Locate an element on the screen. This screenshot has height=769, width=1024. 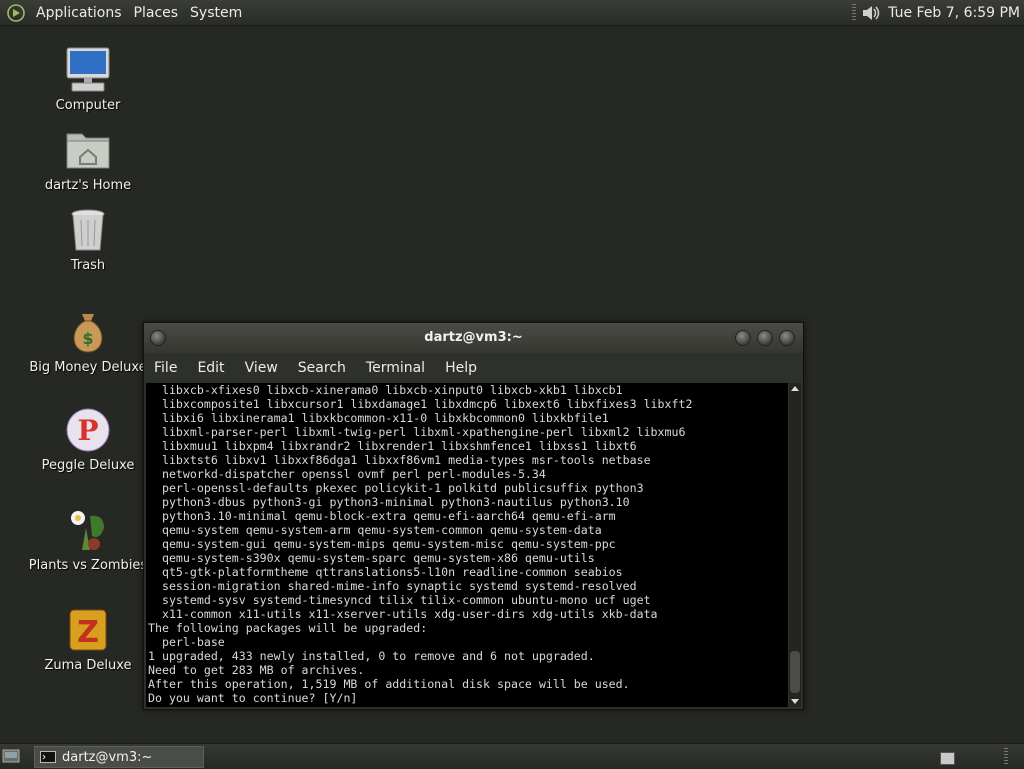
menu-help: Help is located at coordinates (461, 368).